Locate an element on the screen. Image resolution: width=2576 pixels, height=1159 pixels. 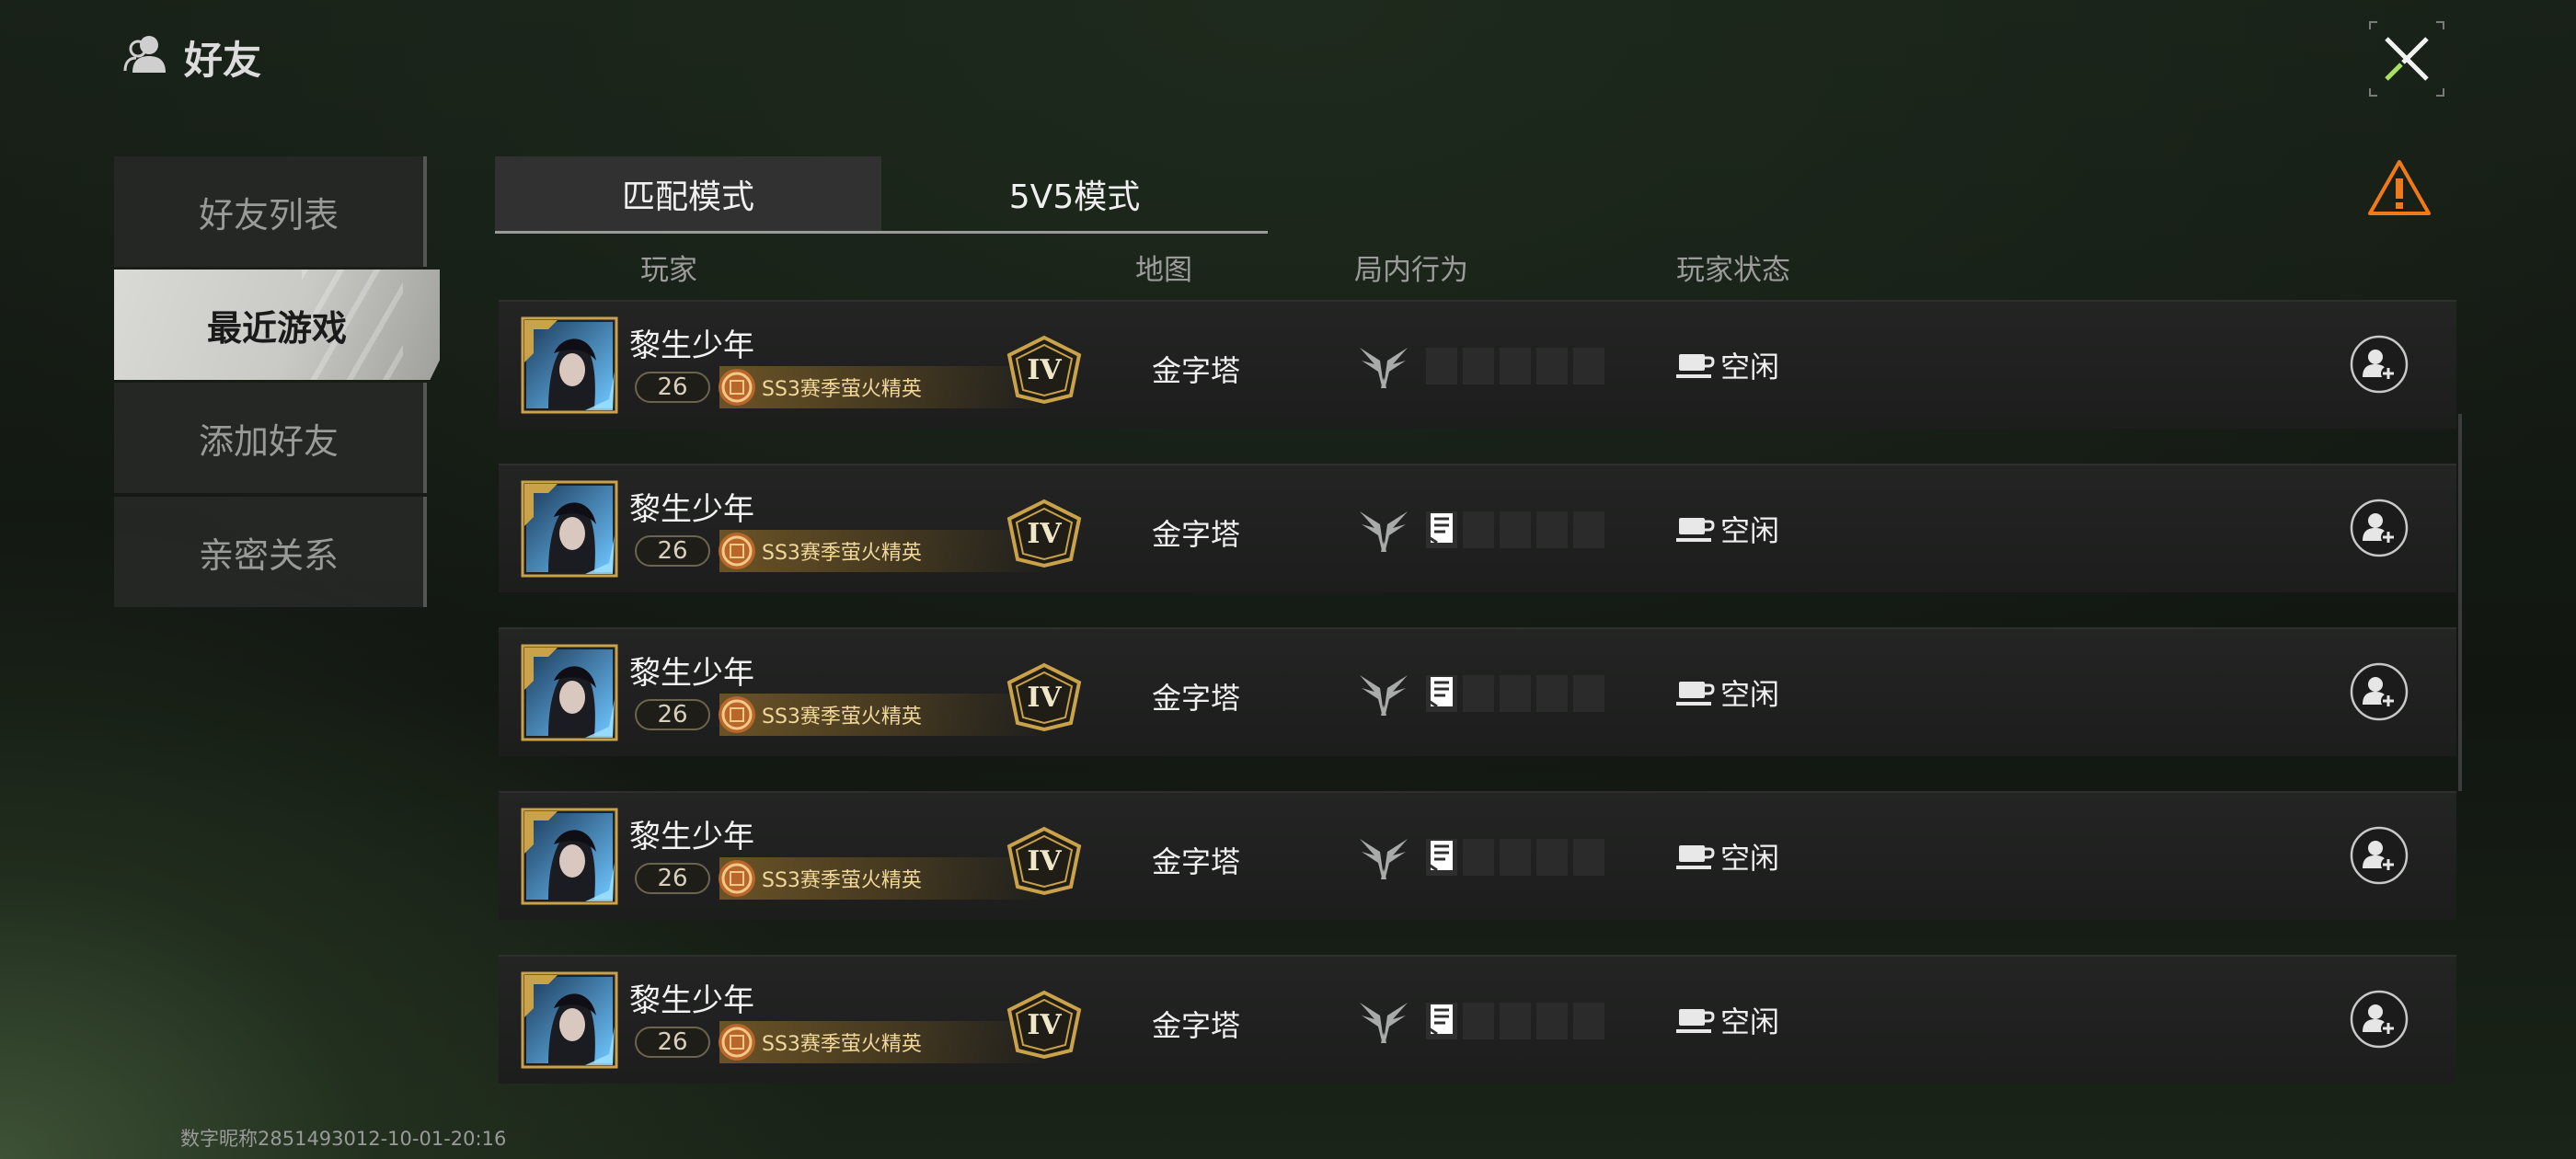
page-title-text: 好友 is located at coordinates (223, 60).